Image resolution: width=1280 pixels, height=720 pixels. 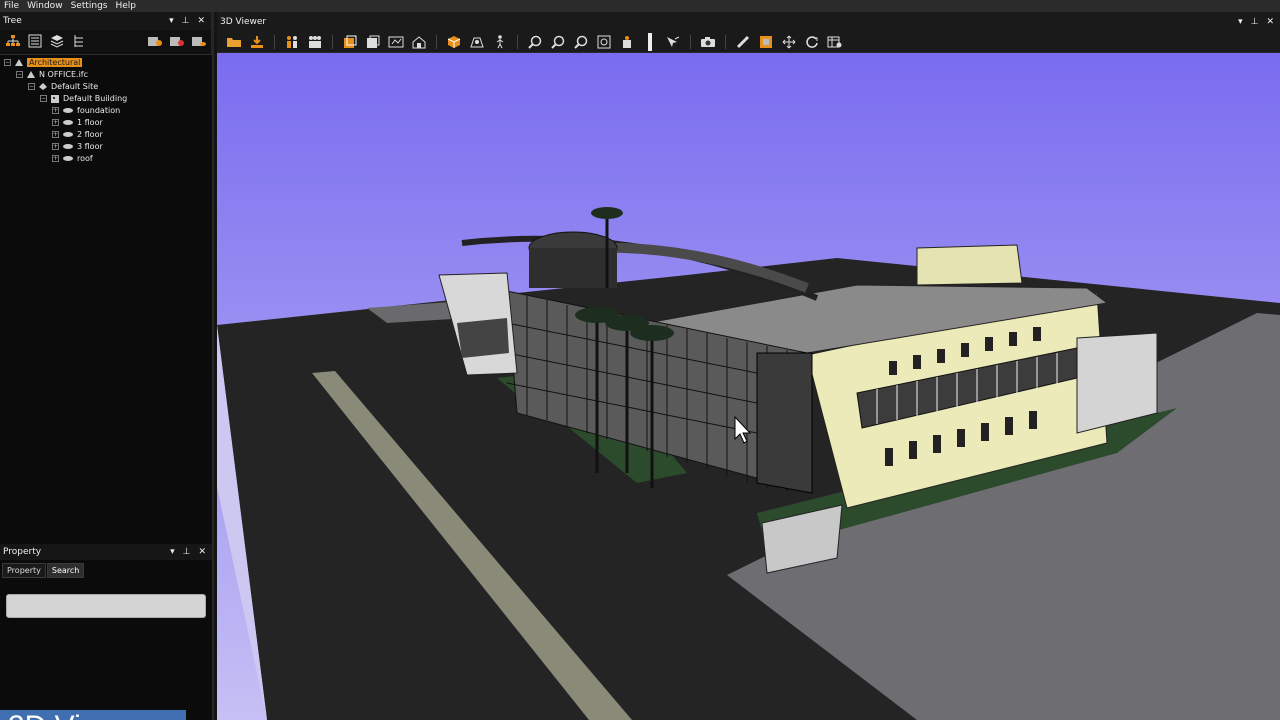 I want to click on menu-bar: File Window Settings Help, so click(x=640, y=6).